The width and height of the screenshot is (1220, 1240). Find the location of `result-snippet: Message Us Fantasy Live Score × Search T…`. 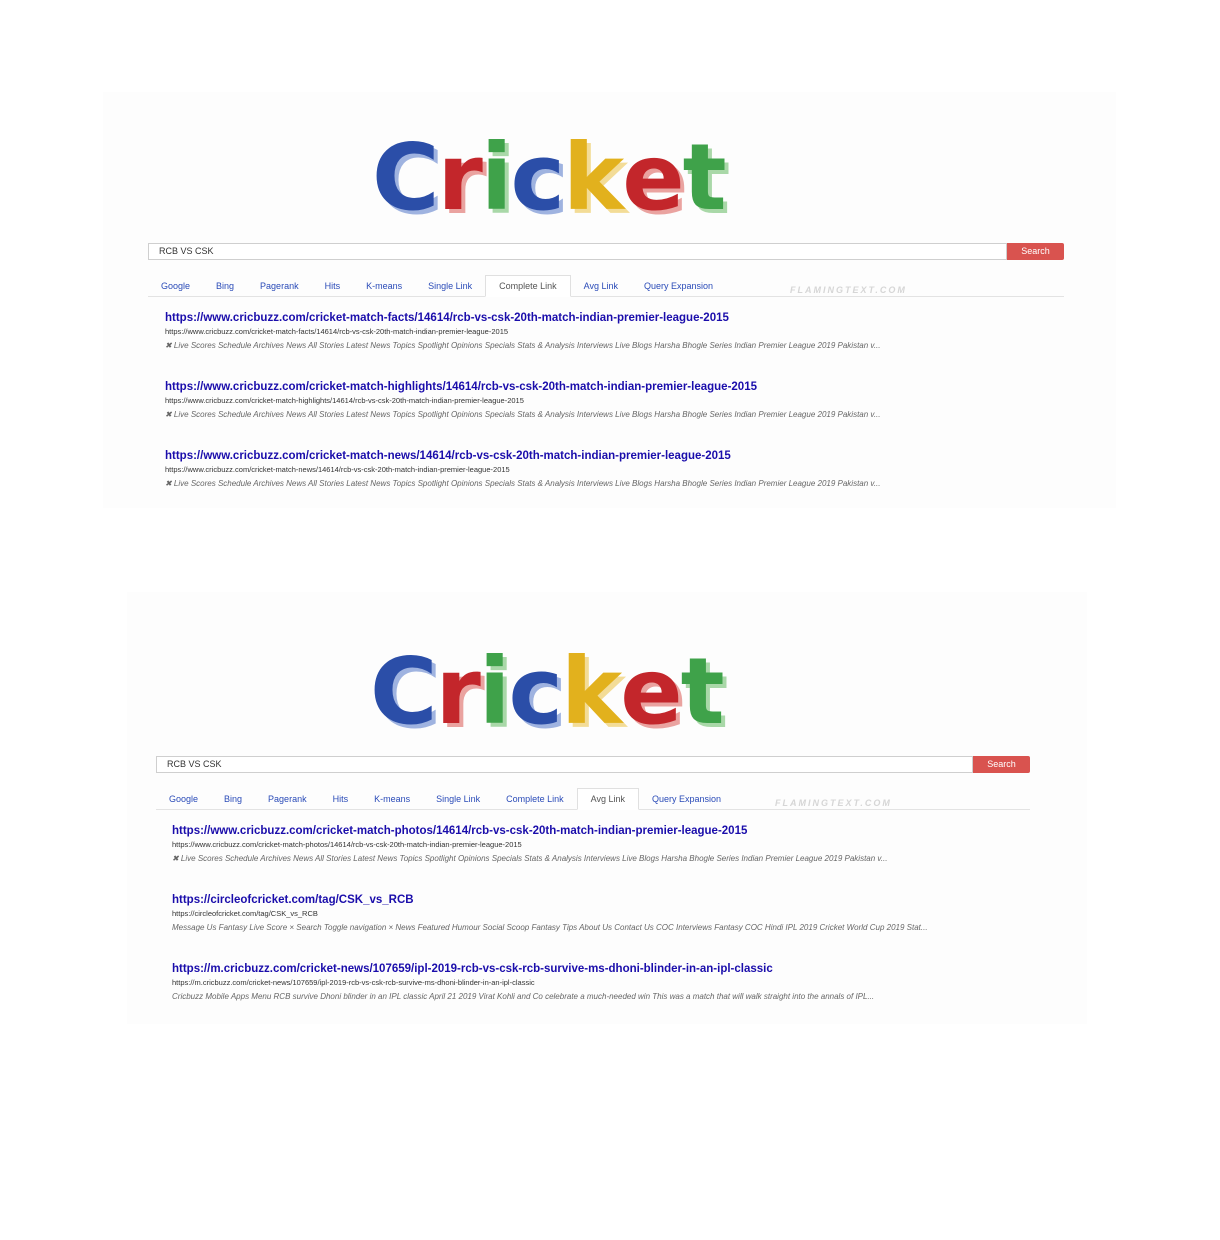

result-snippet: Message Us Fantasy Live Score × Search T… is located at coordinates (550, 927).